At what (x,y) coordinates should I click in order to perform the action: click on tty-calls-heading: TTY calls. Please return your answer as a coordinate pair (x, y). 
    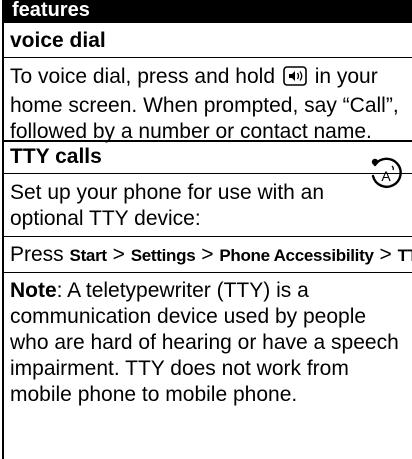
    Looking at the image, I should click on (56, 156).